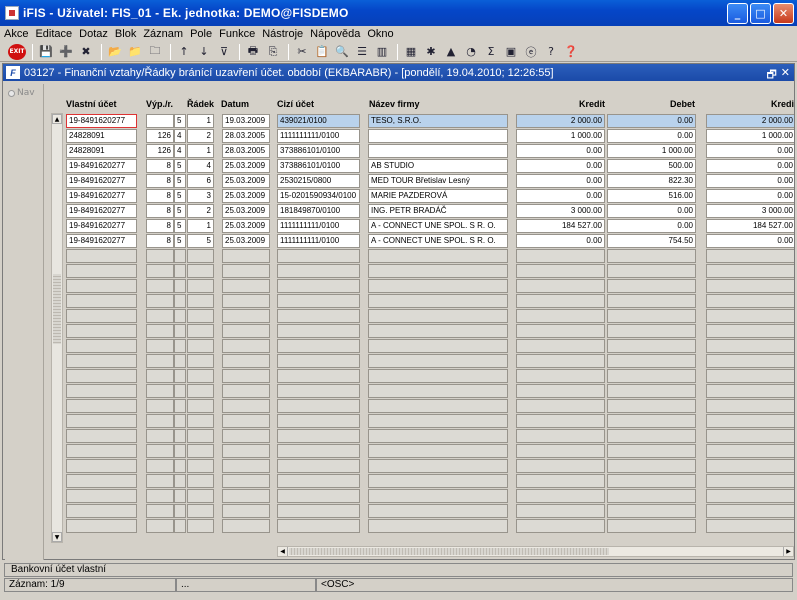 This screenshot has height=600, width=797. What do you see at coordinates (253, 52) in the screenshot?
I see `print-icon: 🖶` at bounding box center [253, 52].